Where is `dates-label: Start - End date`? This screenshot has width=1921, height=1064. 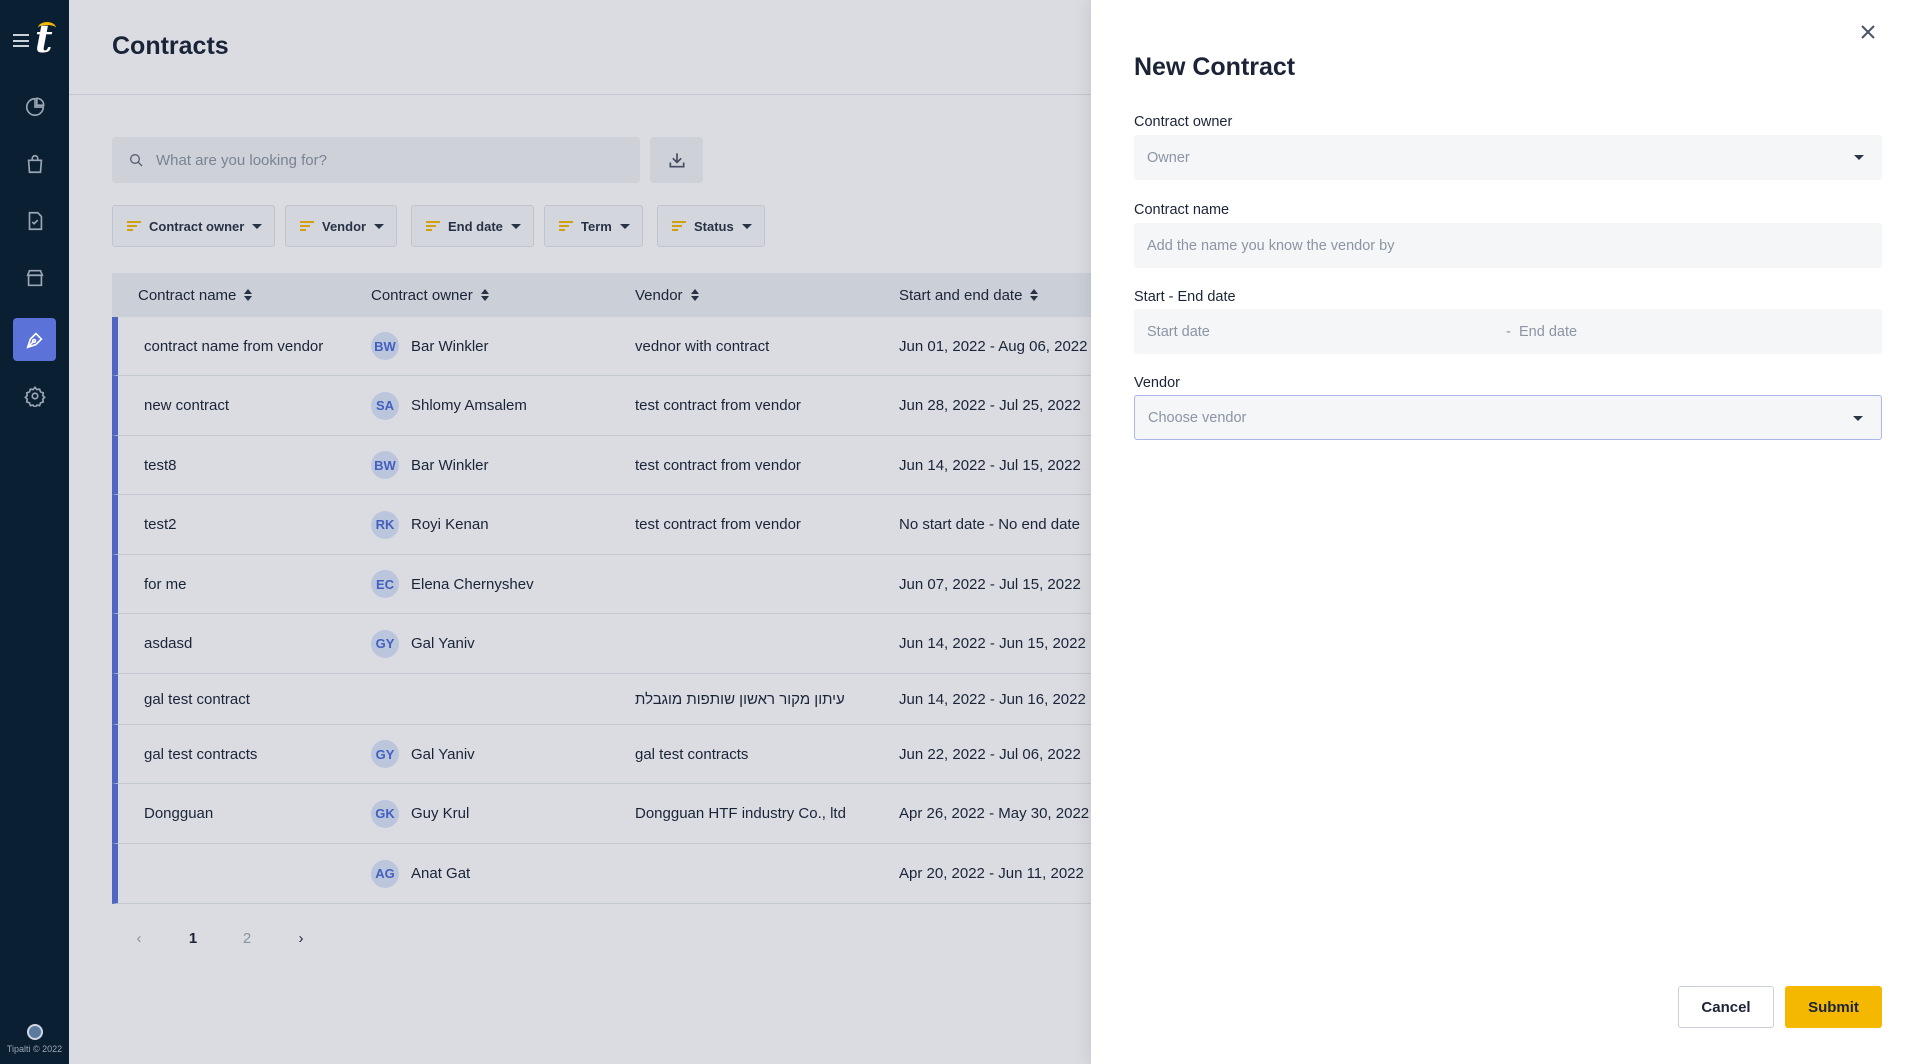 dates-label: Start - End date is located at coordinates (1185, 297).